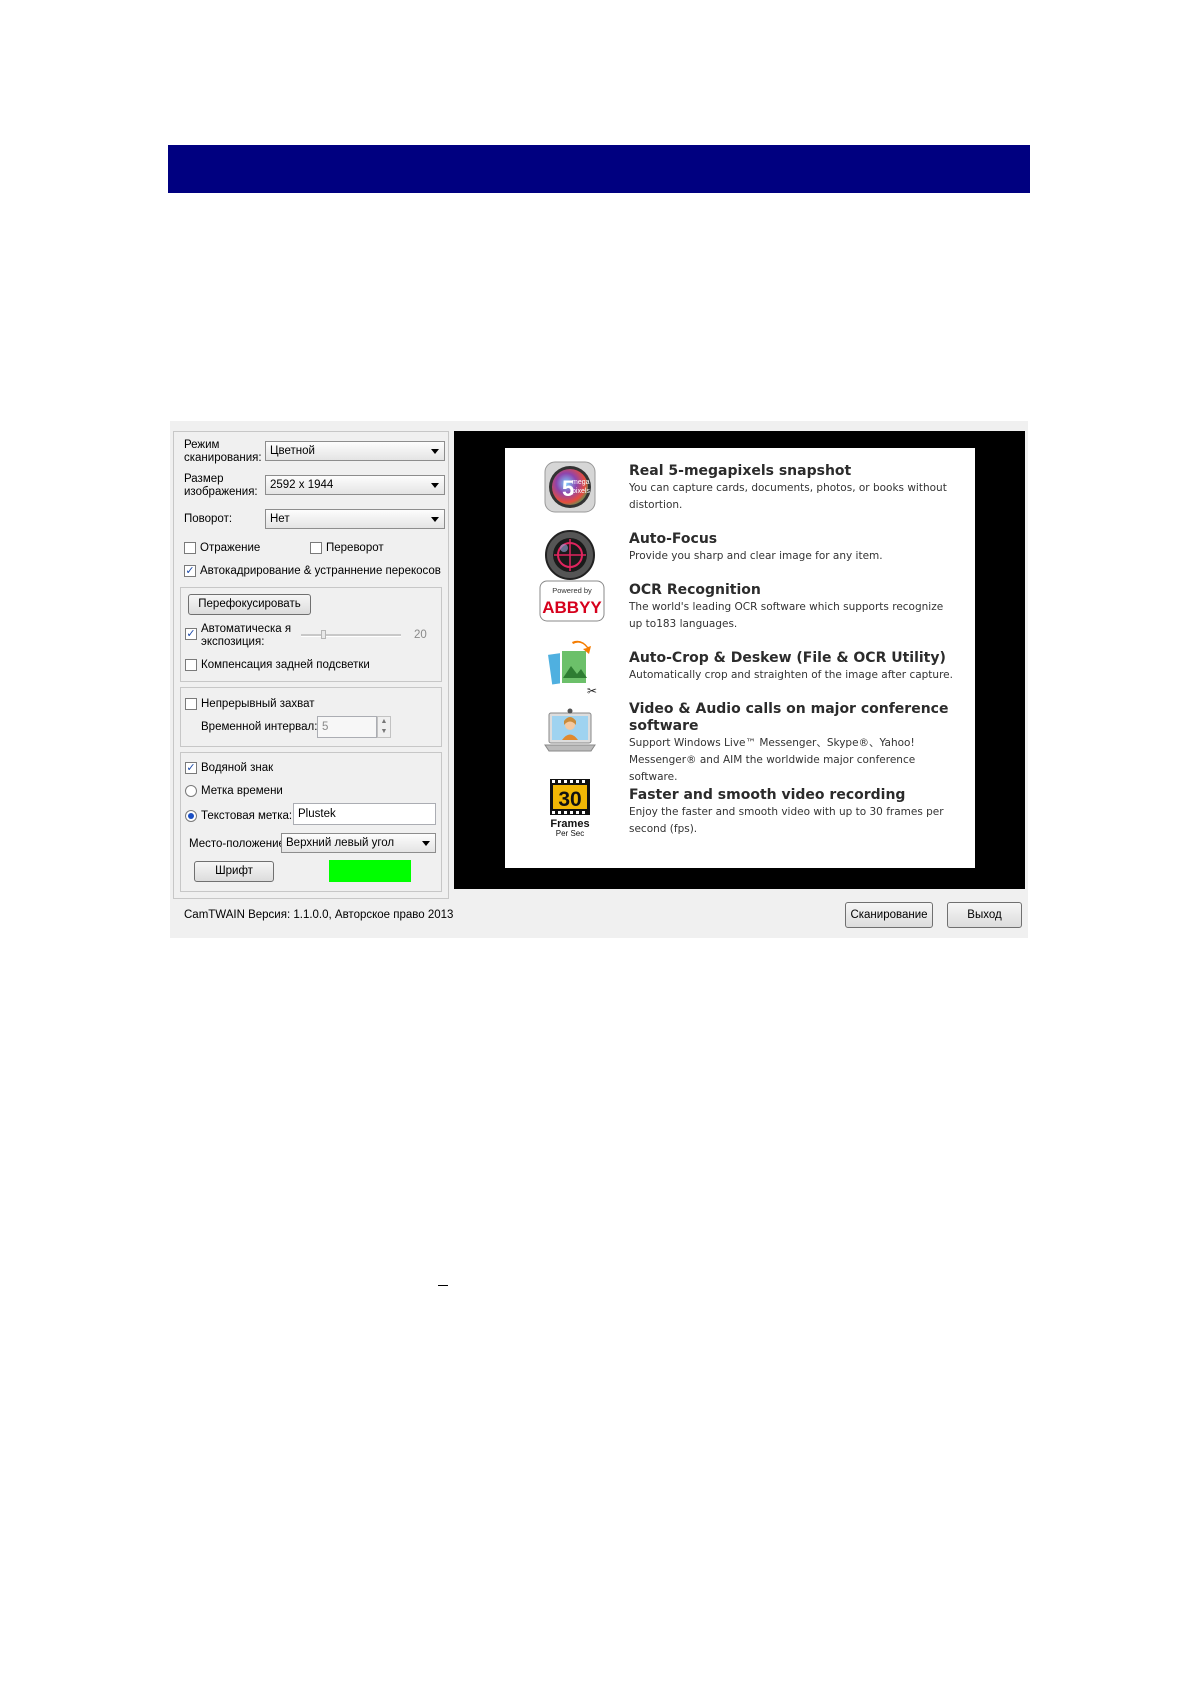 This screenshot has width=1191, height=1684. Describe the element at coordinates (984, 915) in the screenshot. I see `exit-button: Выход` at that location.